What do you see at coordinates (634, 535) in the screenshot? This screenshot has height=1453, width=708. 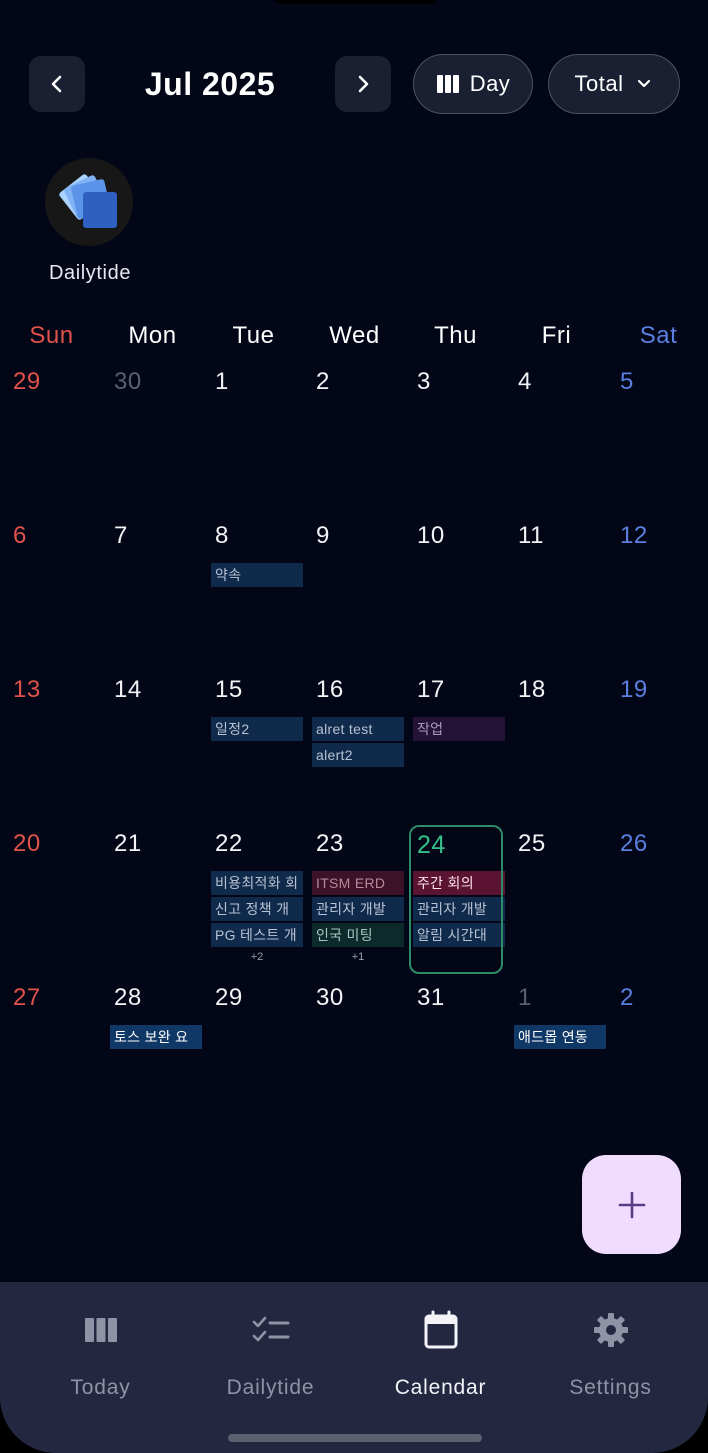 I see `day-number: 12` at bounding box center [634, 535].